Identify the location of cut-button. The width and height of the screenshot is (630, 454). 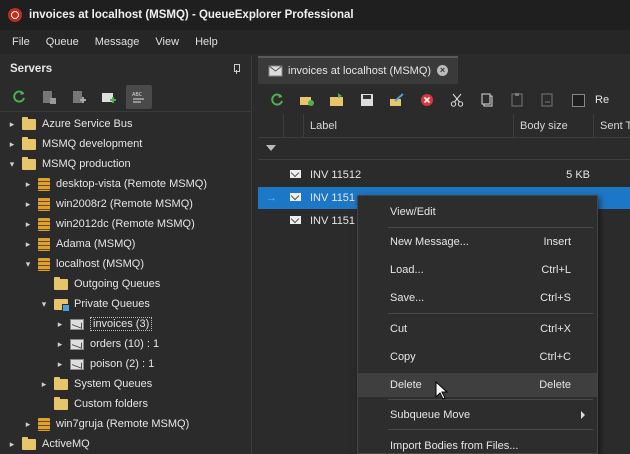
(457, 100).